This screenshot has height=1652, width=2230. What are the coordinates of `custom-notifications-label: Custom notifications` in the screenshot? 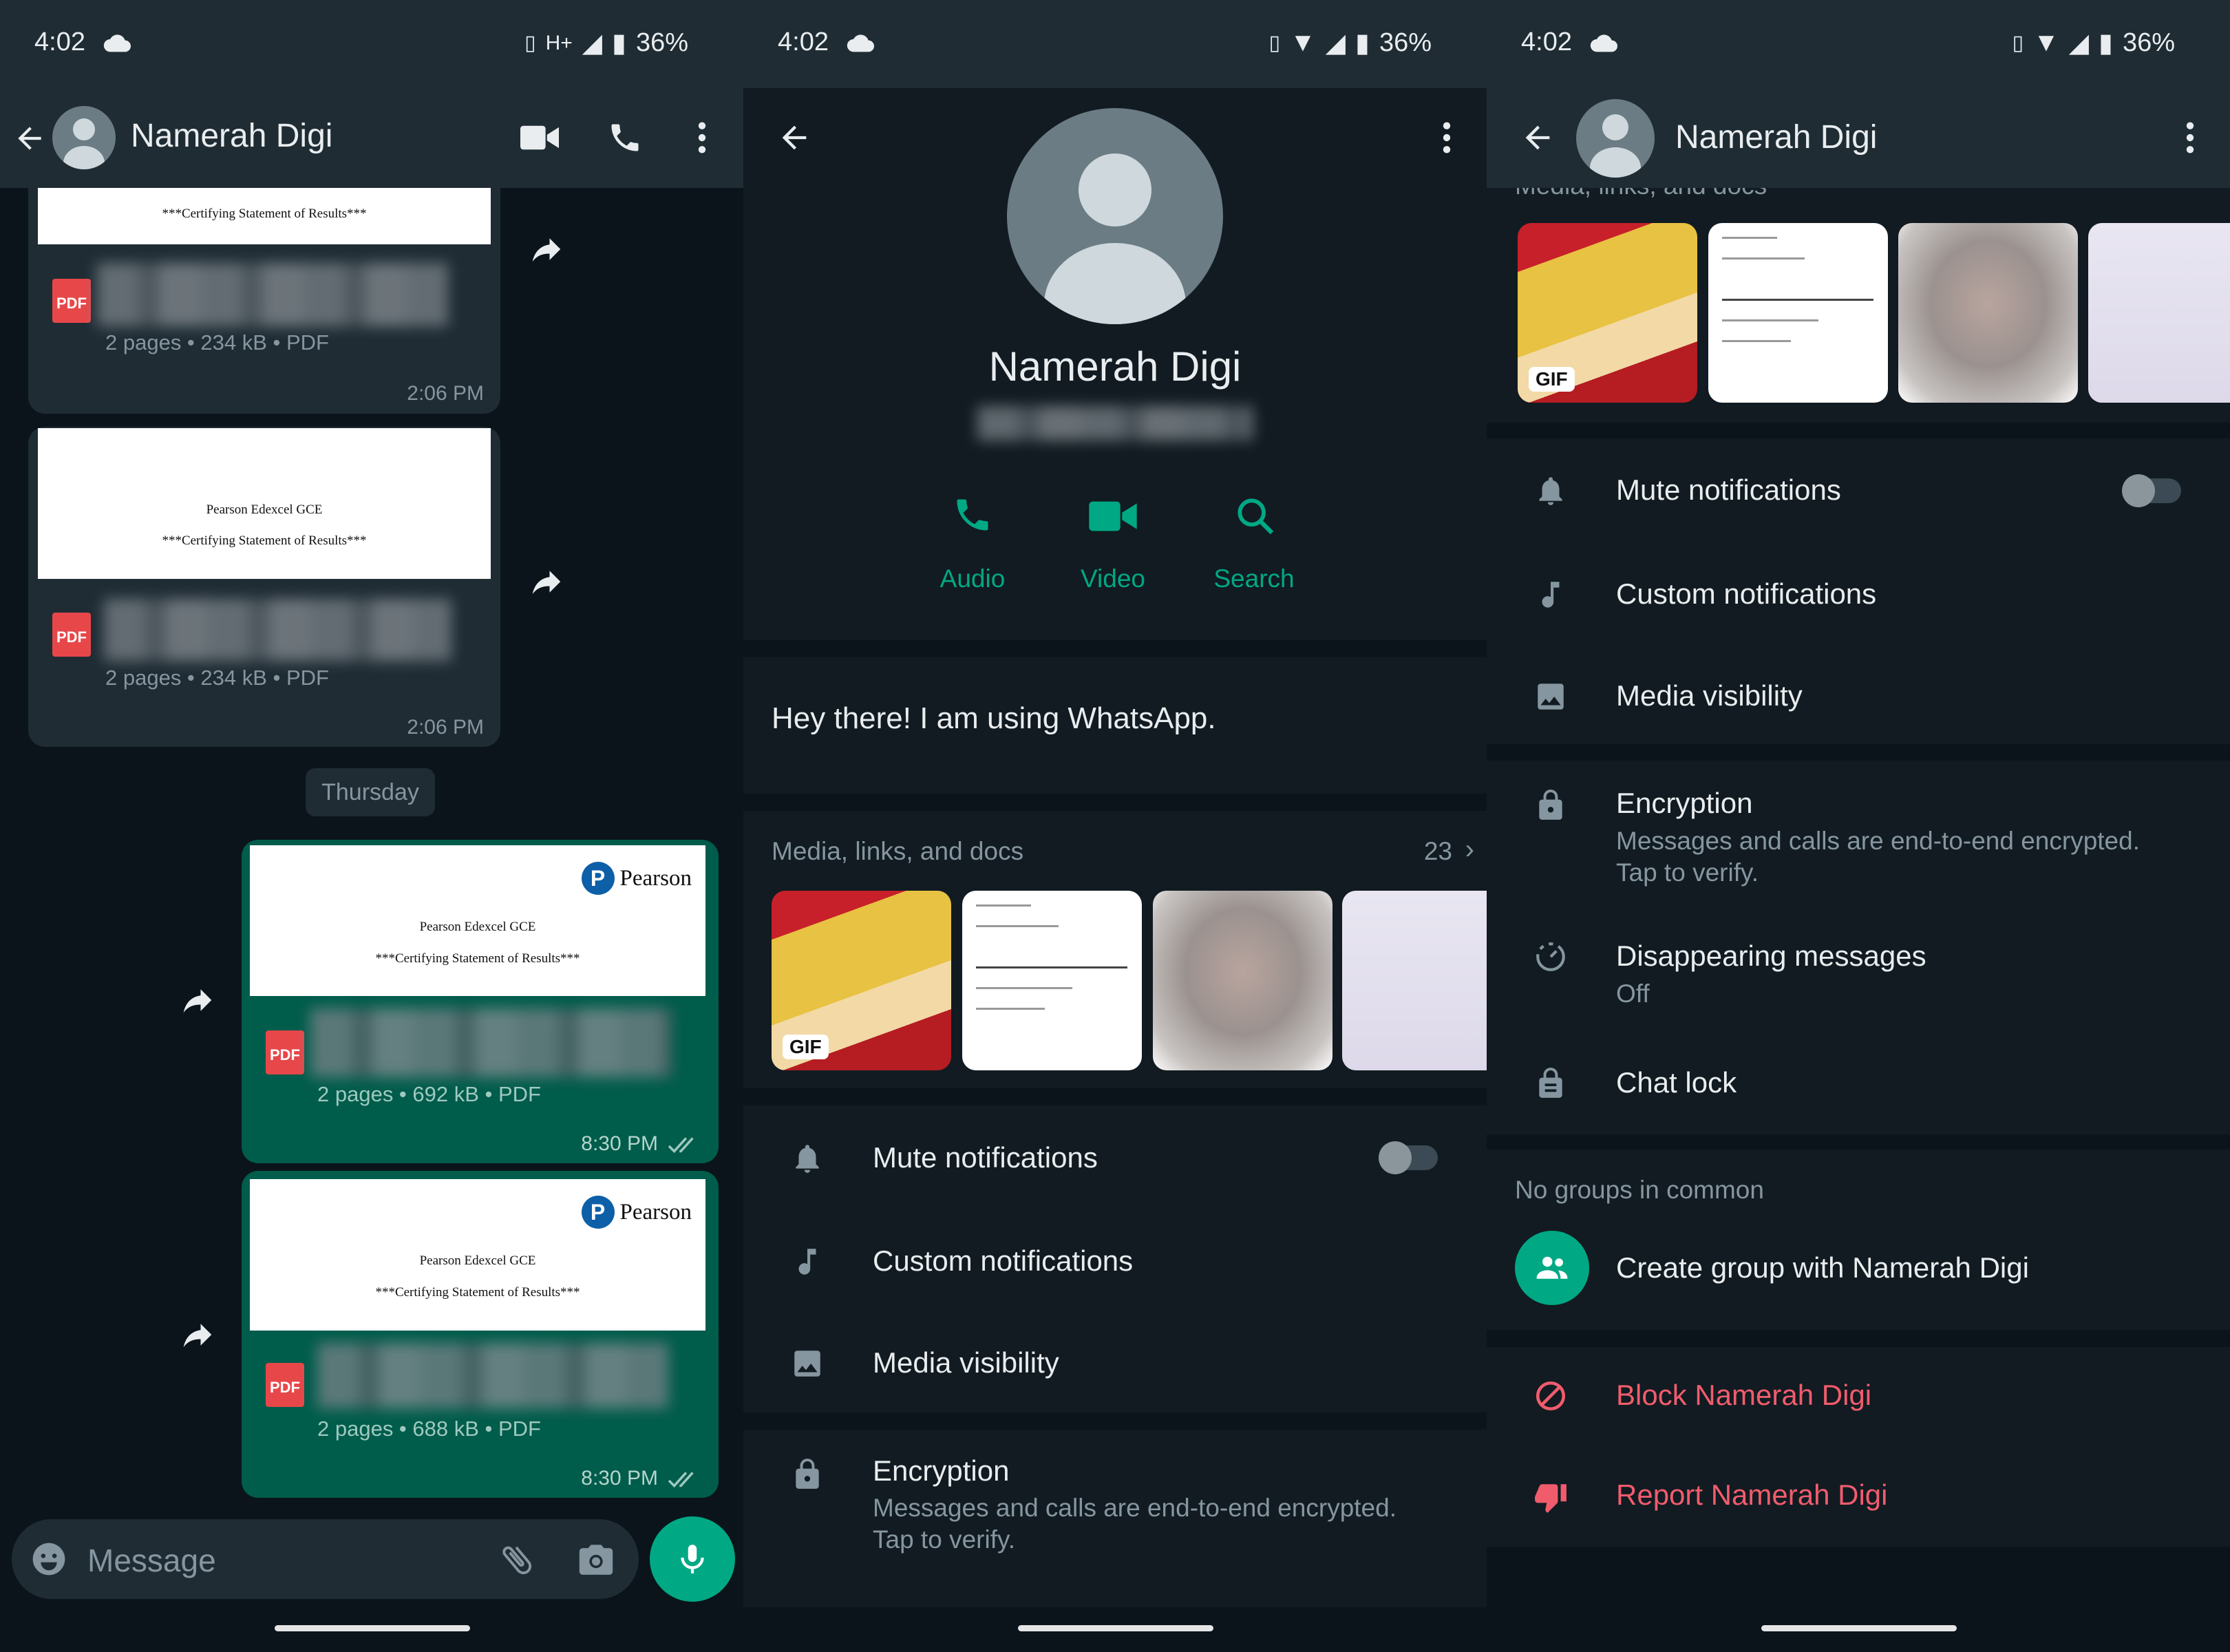 It's located at (1003, 1261).